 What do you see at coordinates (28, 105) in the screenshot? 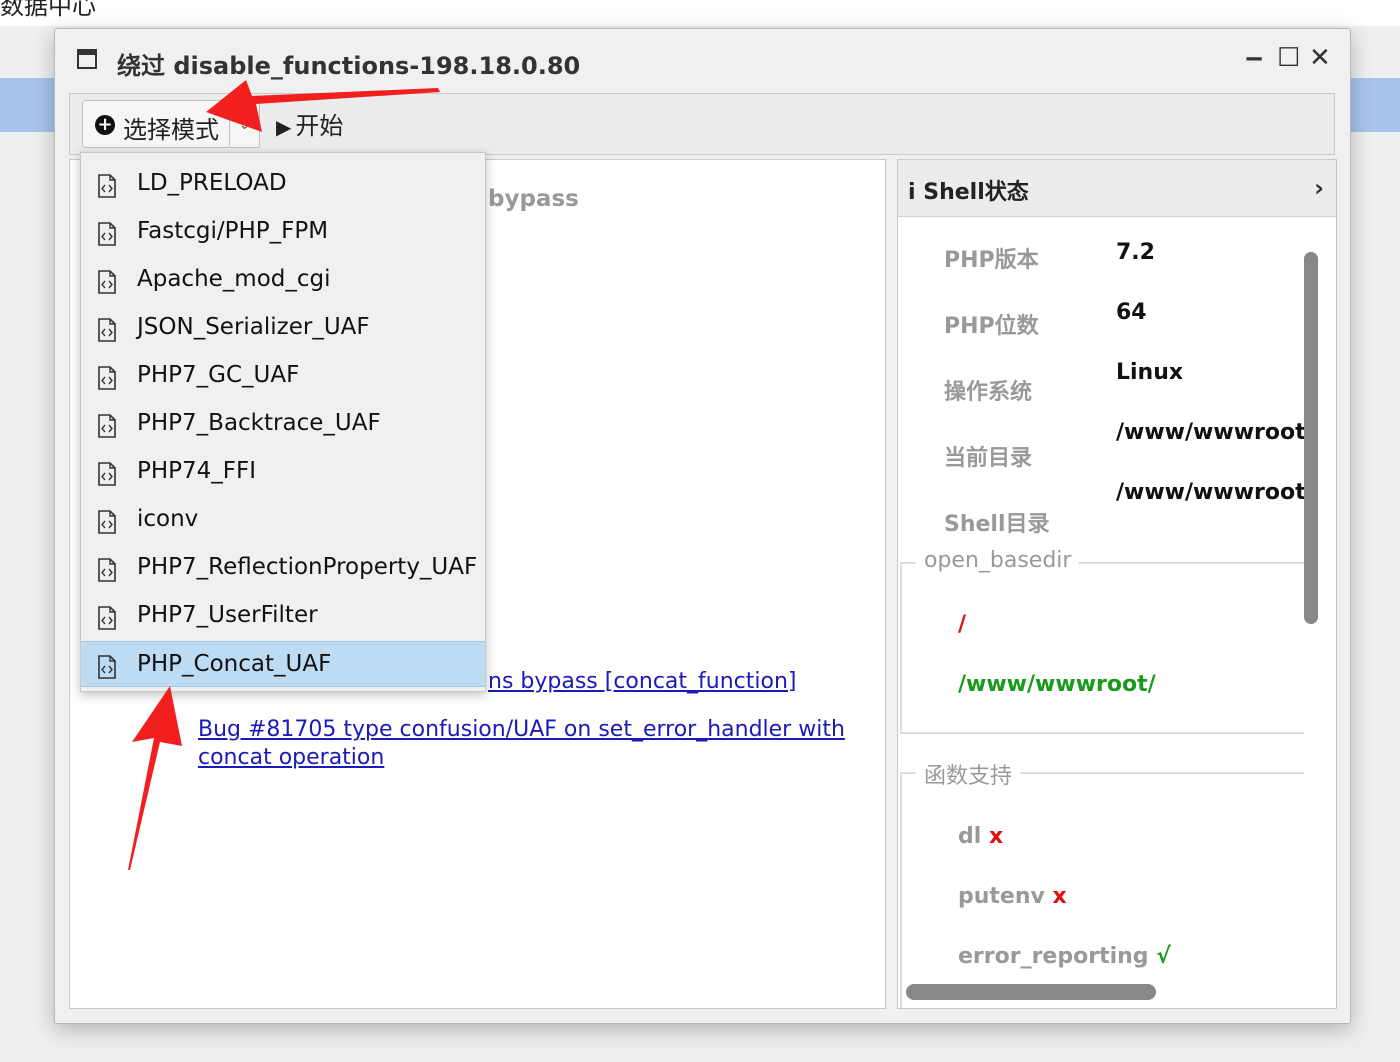
I see `background-band-left` at bounding box center [28, 105].